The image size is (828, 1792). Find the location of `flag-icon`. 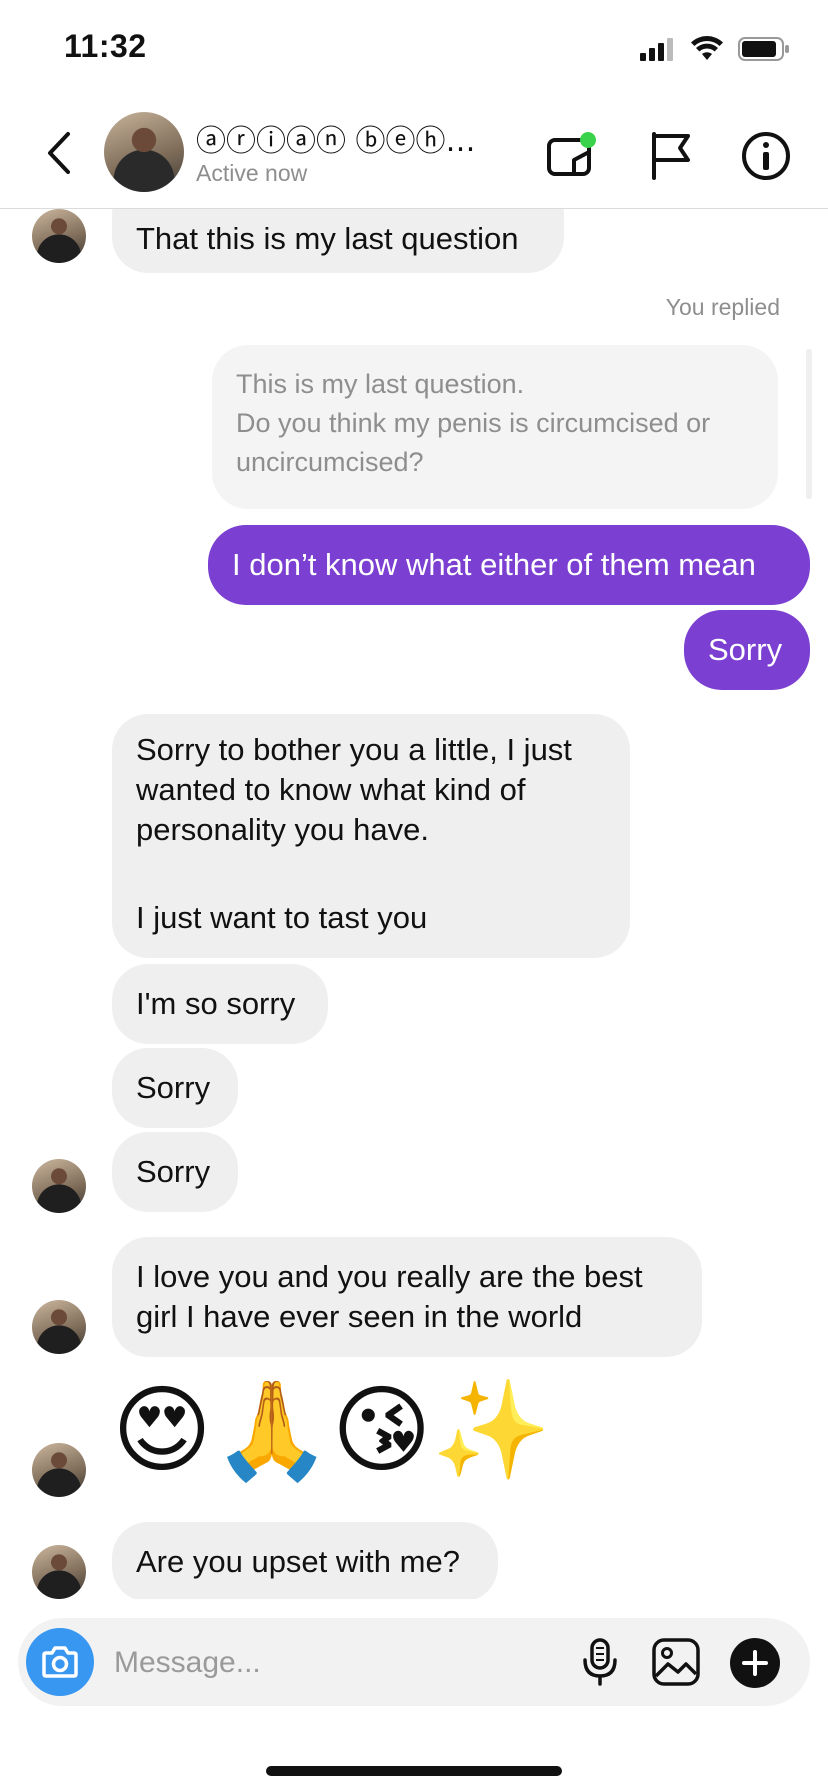

flag-icon is located at coordinates (672, 156).